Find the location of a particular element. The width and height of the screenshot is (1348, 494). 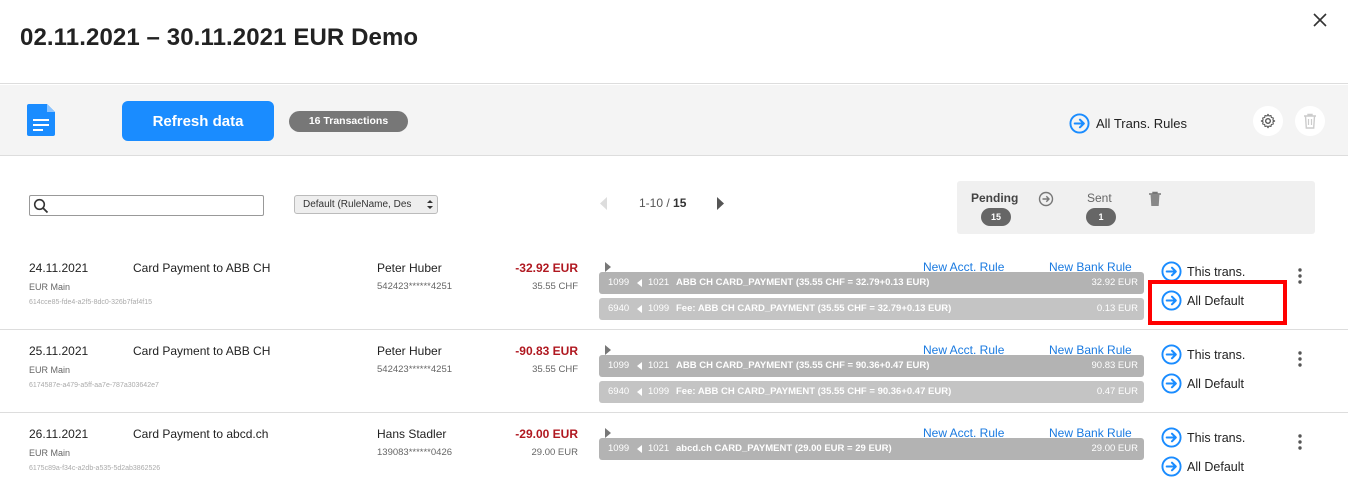

all-trans-rules-button: All Trans. Rules is located at coordinates (1128, 123).